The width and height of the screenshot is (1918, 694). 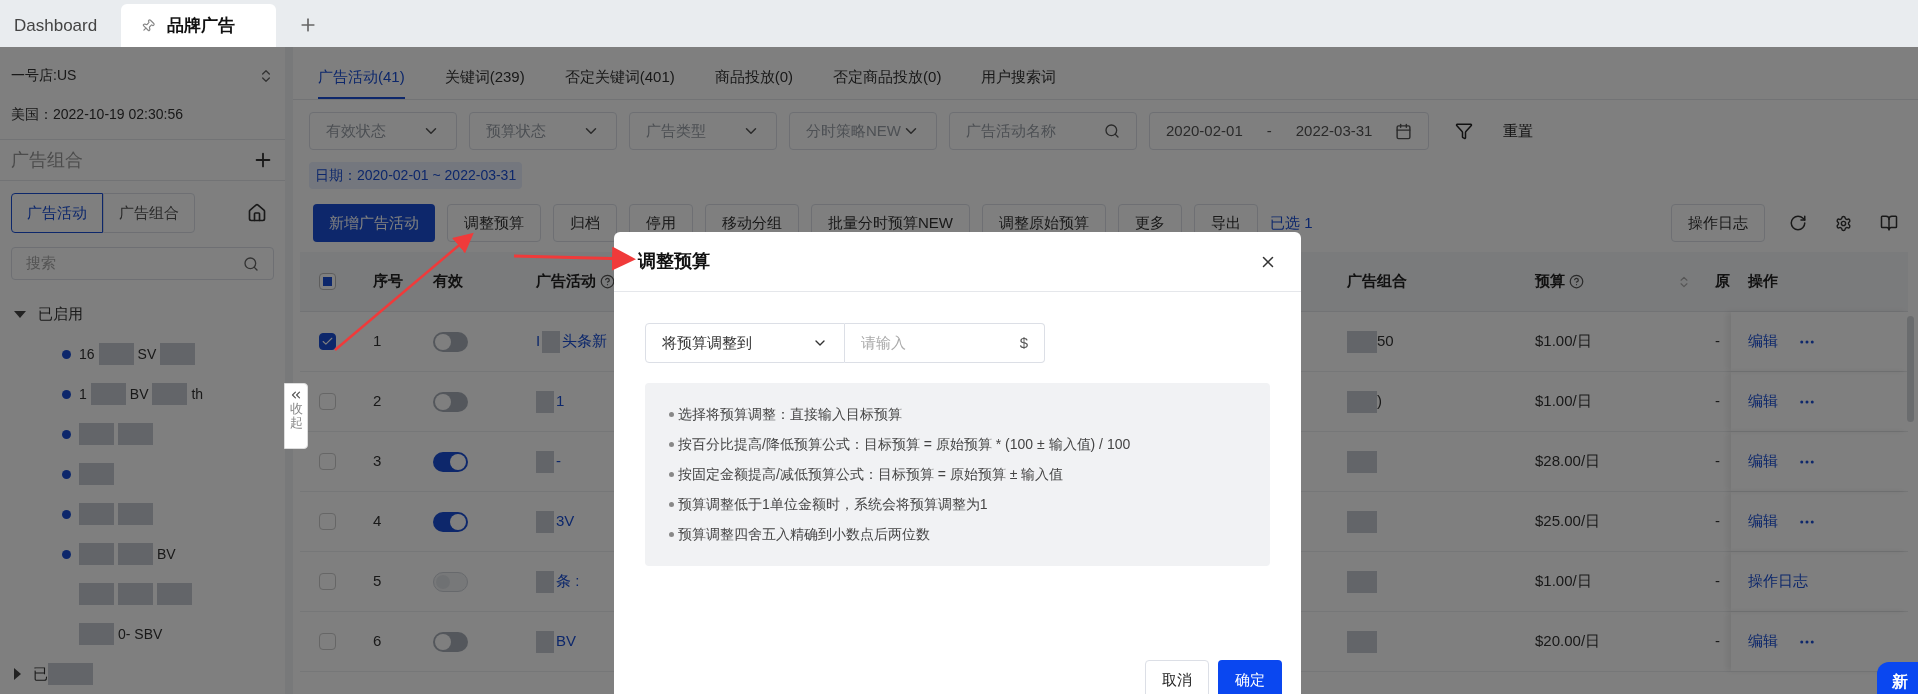 What do you see at coordinates (565, 521) in the screenshot?
I see `item-text: 3V` at bounding box center [565, 521].